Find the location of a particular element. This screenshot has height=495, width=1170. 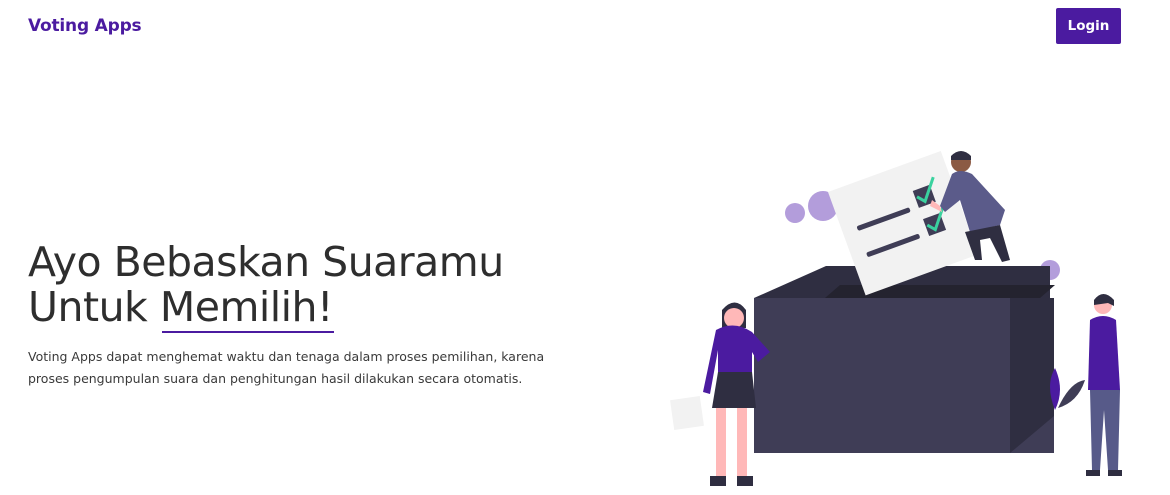

ballot-box is located at coordinates (904, 359).